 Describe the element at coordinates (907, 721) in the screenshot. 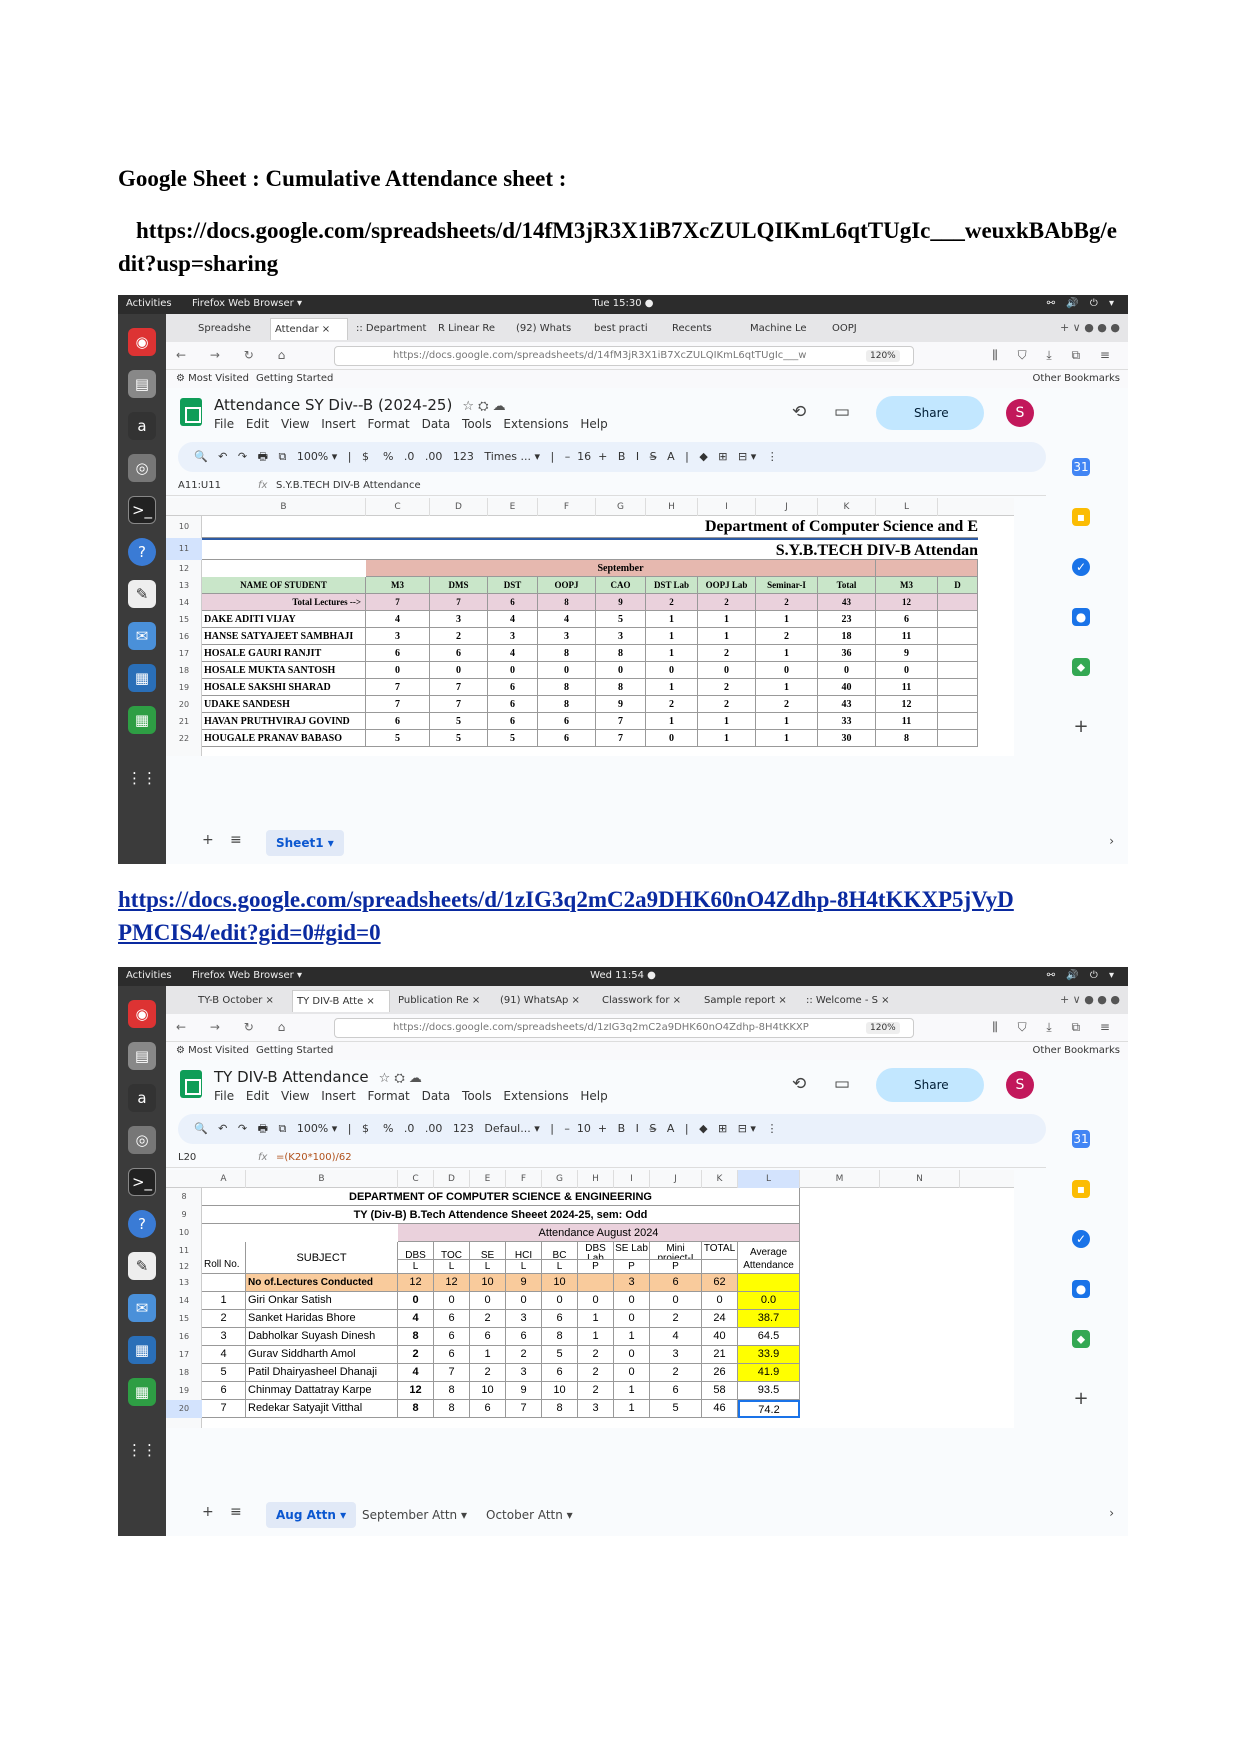

I see `data-cell: 11` at that location.